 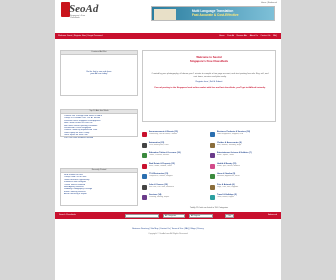 What do you see at coordinates (178, 176) in the screenshot?
I see `category-subcategories: Computers, Phones, Gadgets` at bounding box center [178, 176].